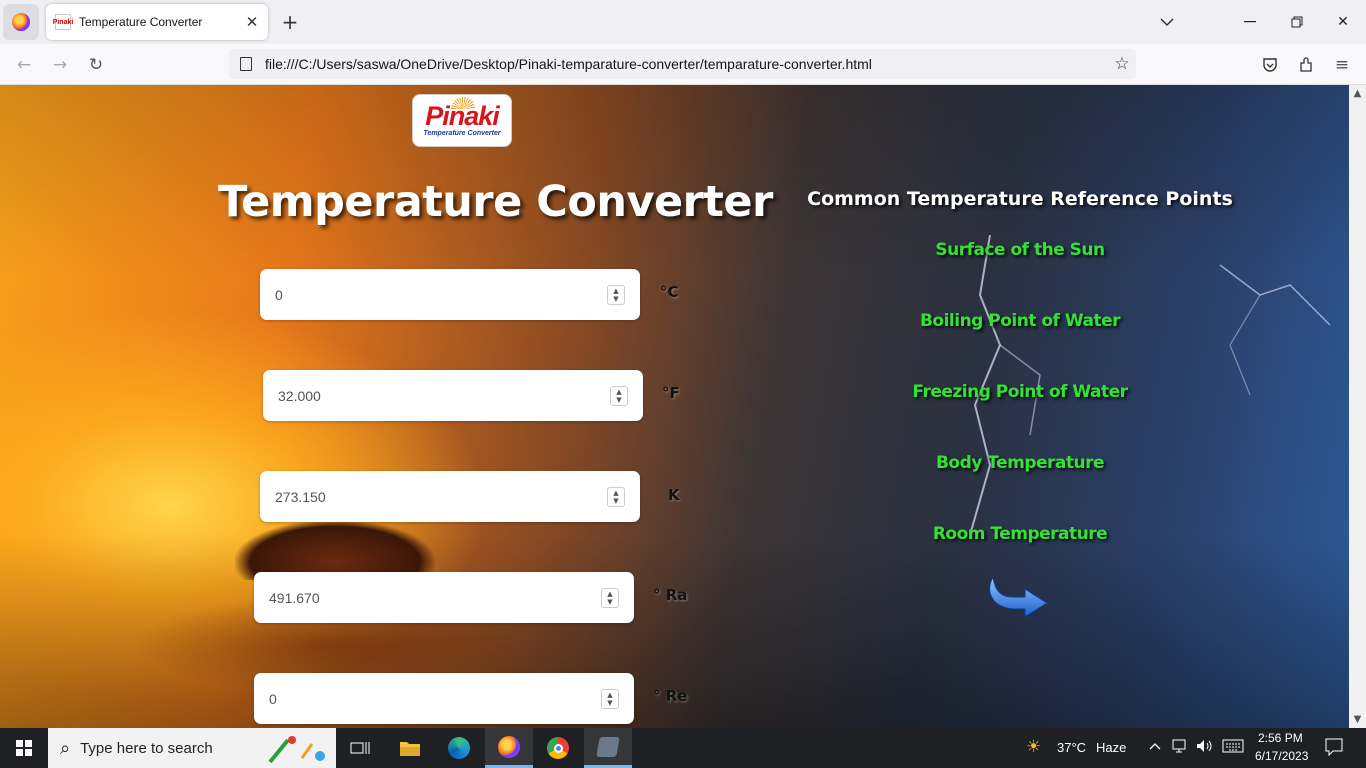 Image resolution: width=1366 pixels, height=768 pixels. I want to click on reaumur-field: ▲▼, so click(444, 698).